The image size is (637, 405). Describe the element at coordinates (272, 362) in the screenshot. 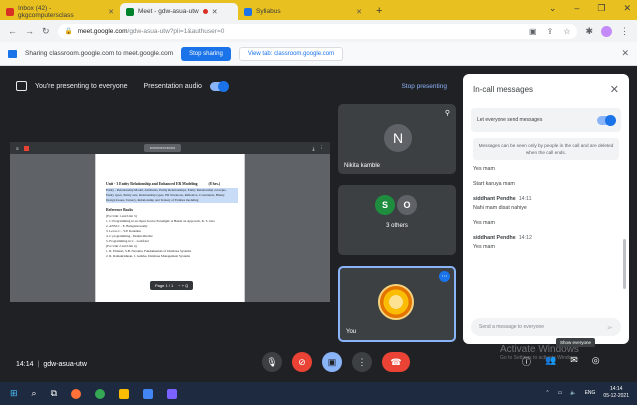

I see `mic-icon: 🎙` at that location.